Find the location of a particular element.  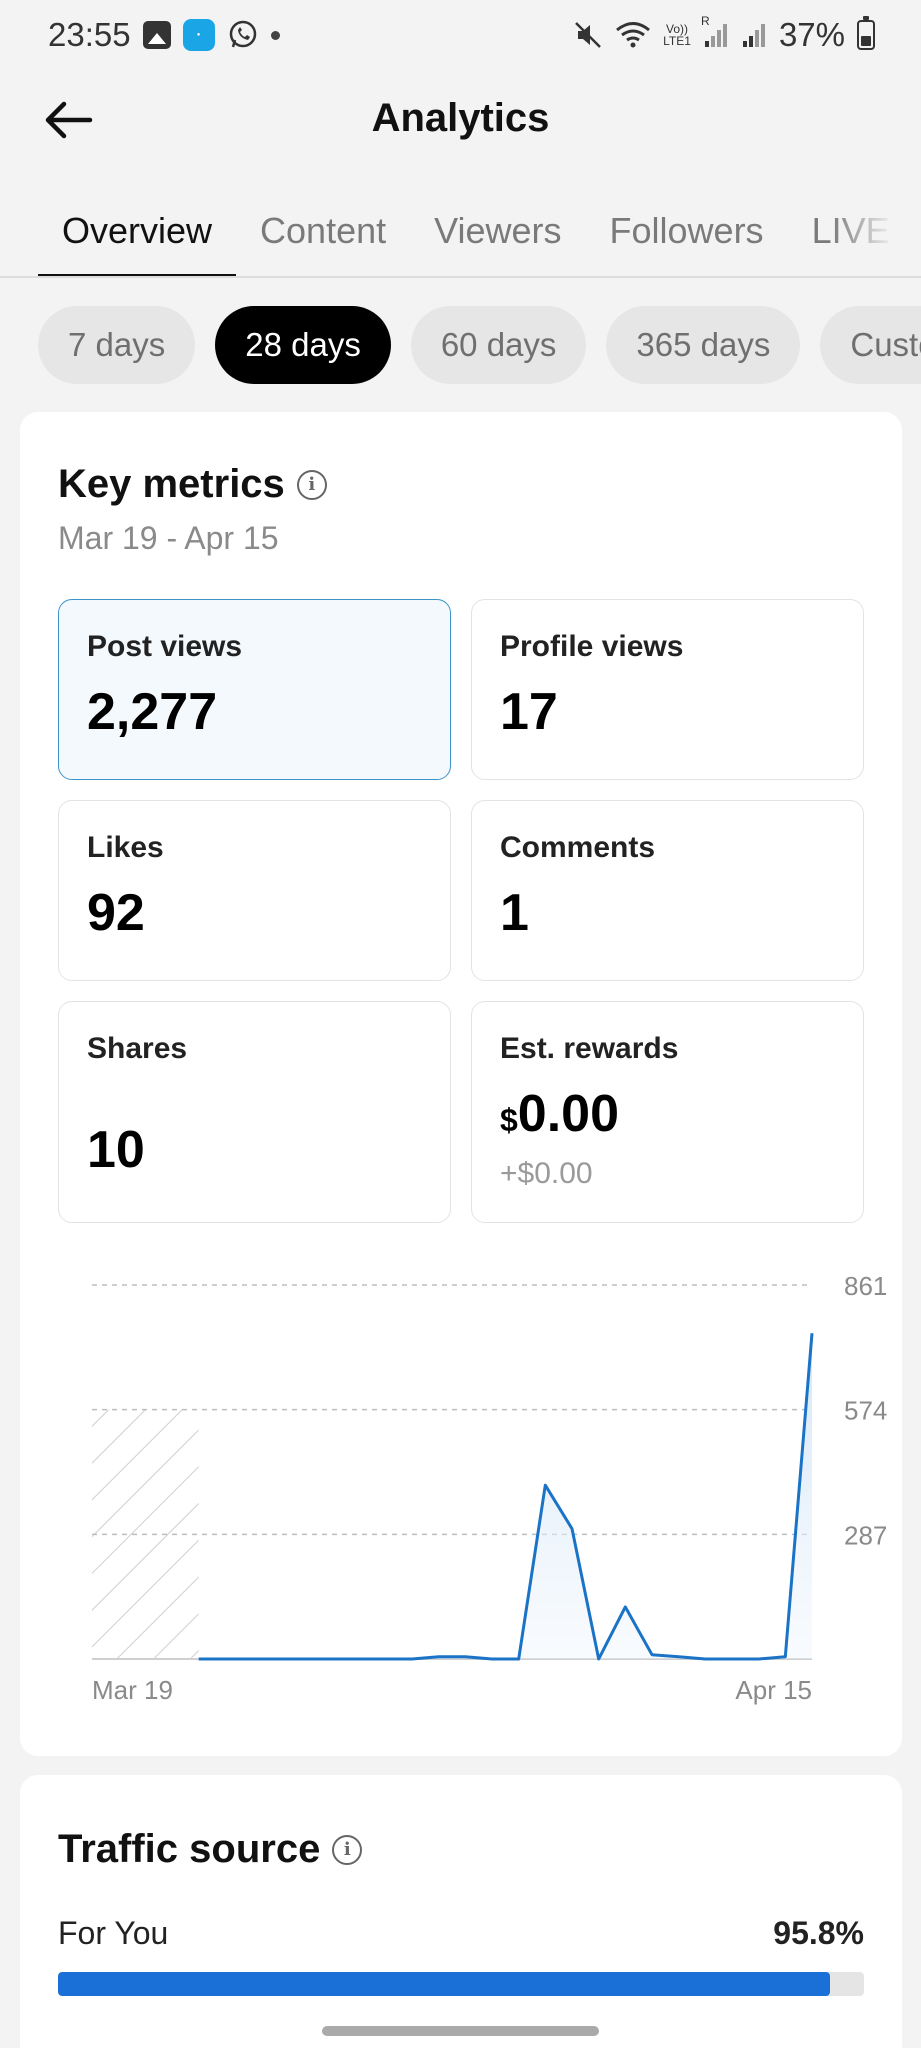

battery-icon is located at coordinates (866, 33).